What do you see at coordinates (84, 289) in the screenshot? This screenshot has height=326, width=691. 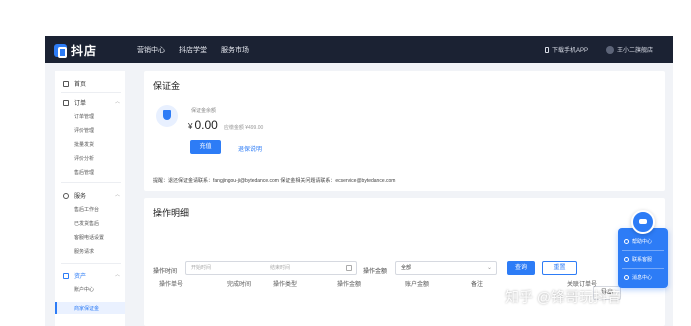 I see `sidebar-item-account-center: 账户中心` at bounding box center [84, 289].